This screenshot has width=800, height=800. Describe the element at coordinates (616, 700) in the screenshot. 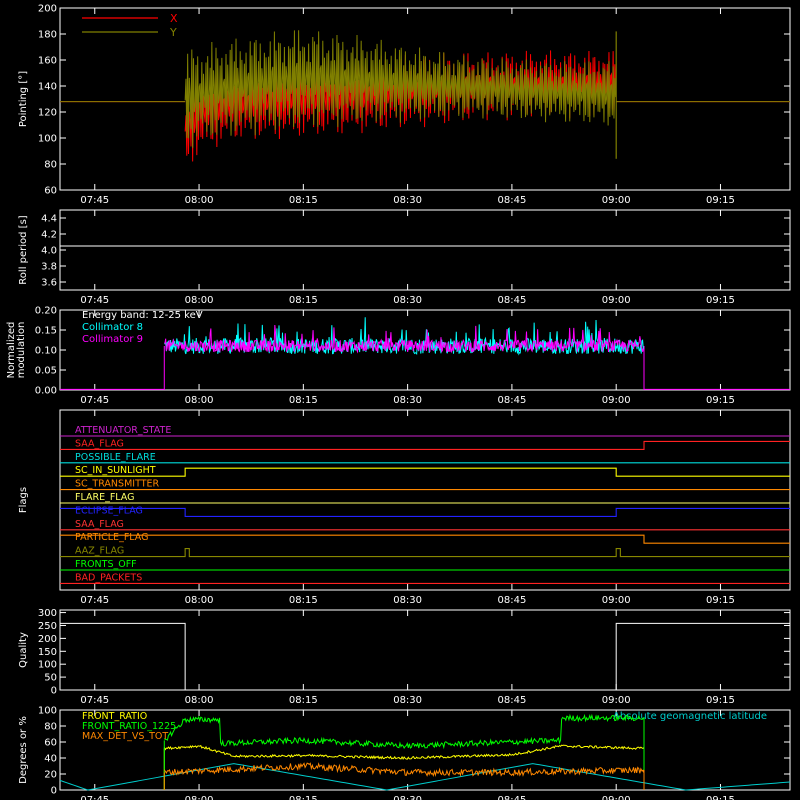

I see `quality-xtick-label: 09:00` at that location.